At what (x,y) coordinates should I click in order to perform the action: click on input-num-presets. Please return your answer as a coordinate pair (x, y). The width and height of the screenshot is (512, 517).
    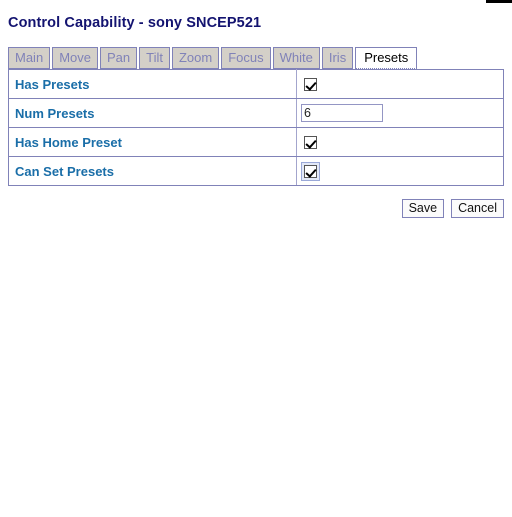
    Looking at the image, I should click on (342, 113).